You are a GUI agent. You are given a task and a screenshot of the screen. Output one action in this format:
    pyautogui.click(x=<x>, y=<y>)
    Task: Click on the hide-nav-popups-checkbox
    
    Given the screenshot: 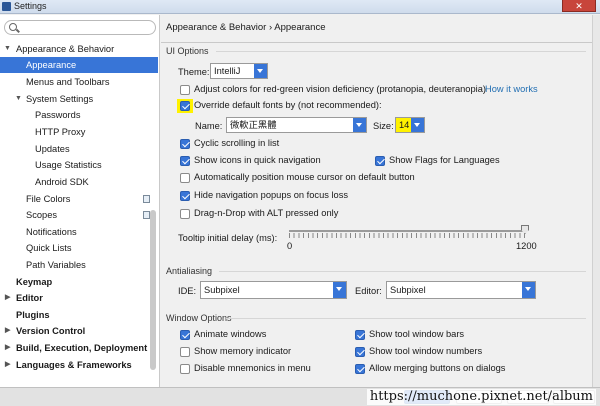 What is the action you would take?
    pyautogui.click(x=185, y=196)
    